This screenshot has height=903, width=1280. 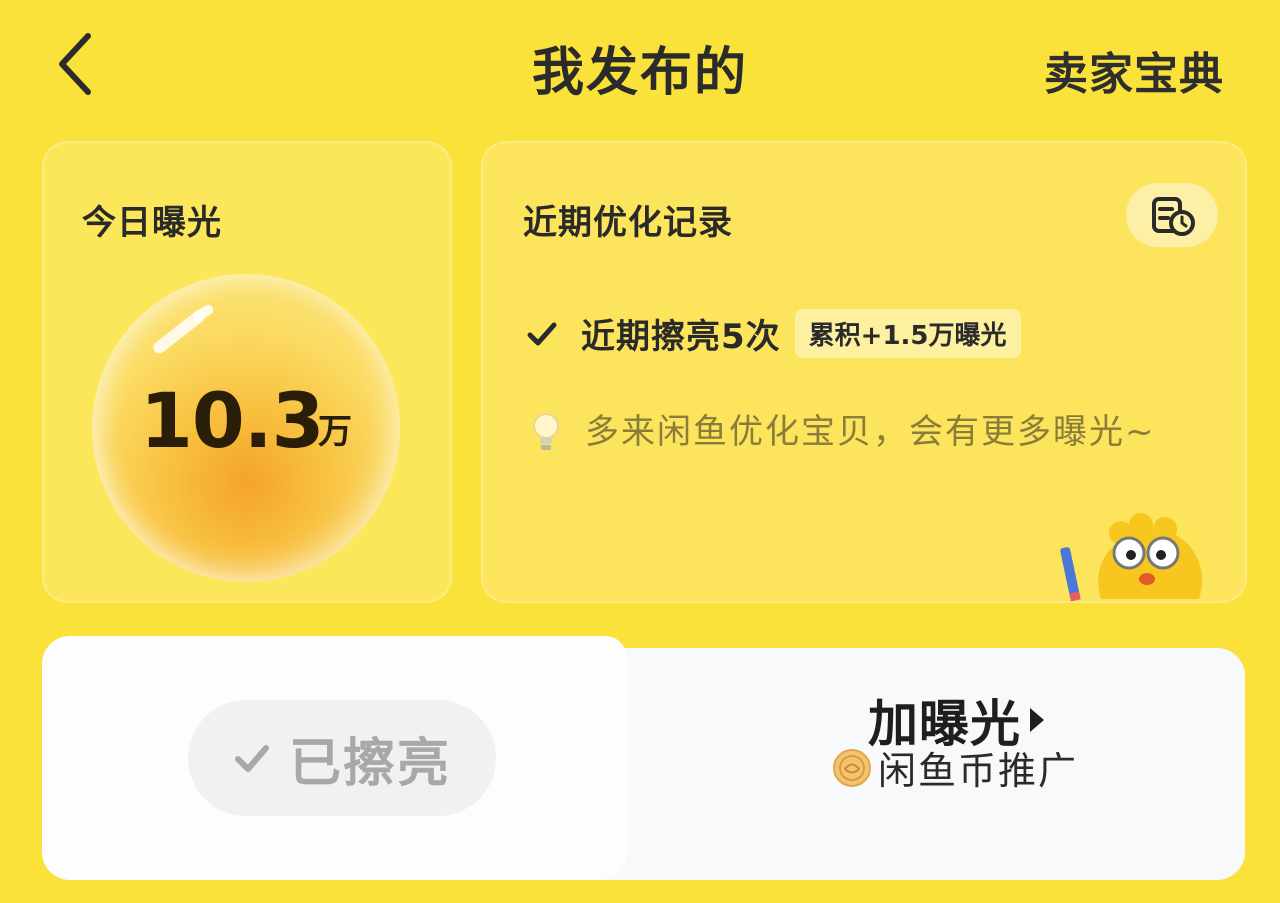 I want to click on optimization-tip: 多来闲鱼优化宝贝，会有更多曝光~, so click(x=870, y=432).